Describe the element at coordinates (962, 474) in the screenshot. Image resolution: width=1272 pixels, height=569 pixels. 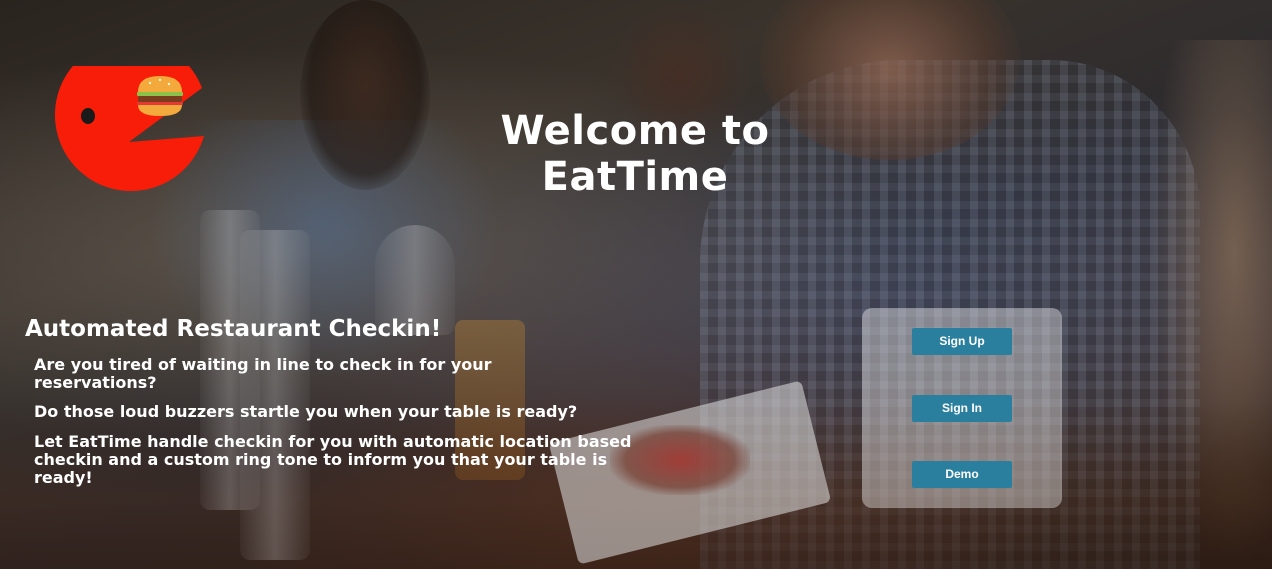
I see `demo-button: Demo` at that location.